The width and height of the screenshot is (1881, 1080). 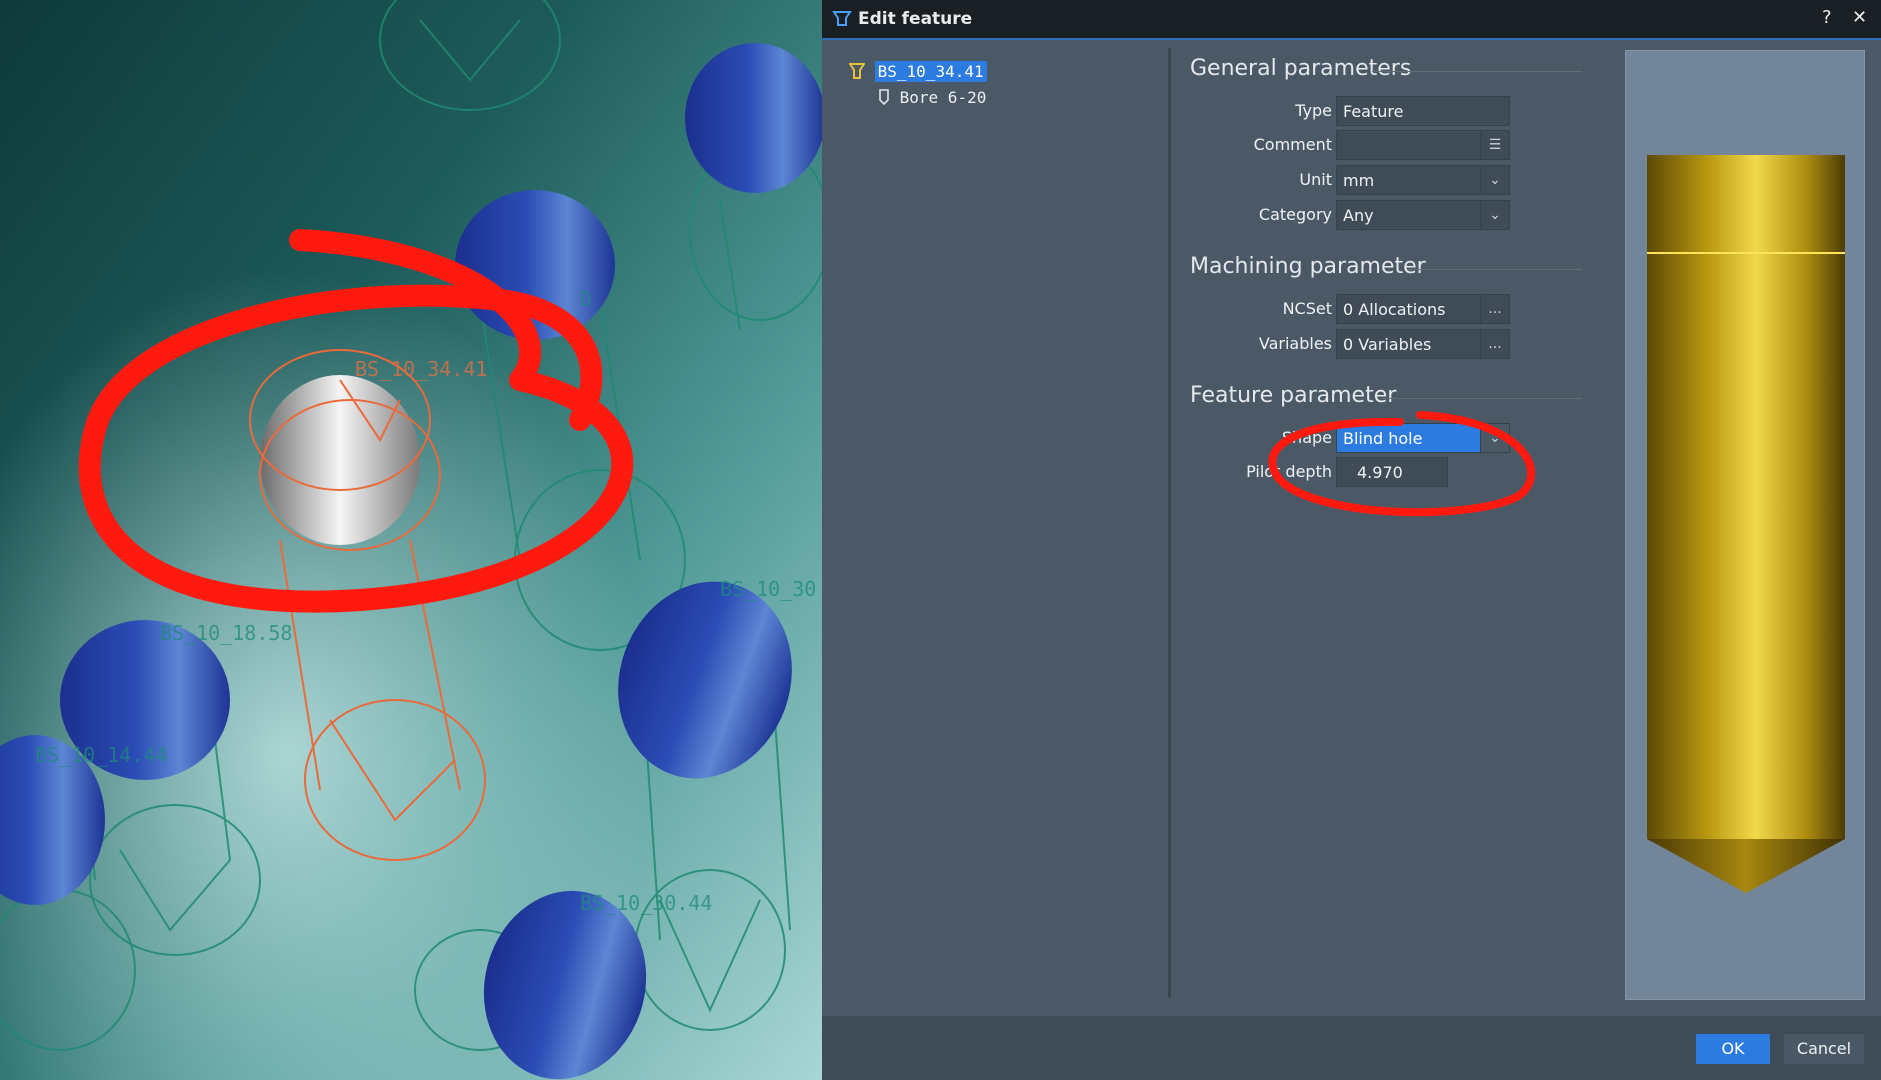 I want to click on tool-body, so click(x=1746, y=497).